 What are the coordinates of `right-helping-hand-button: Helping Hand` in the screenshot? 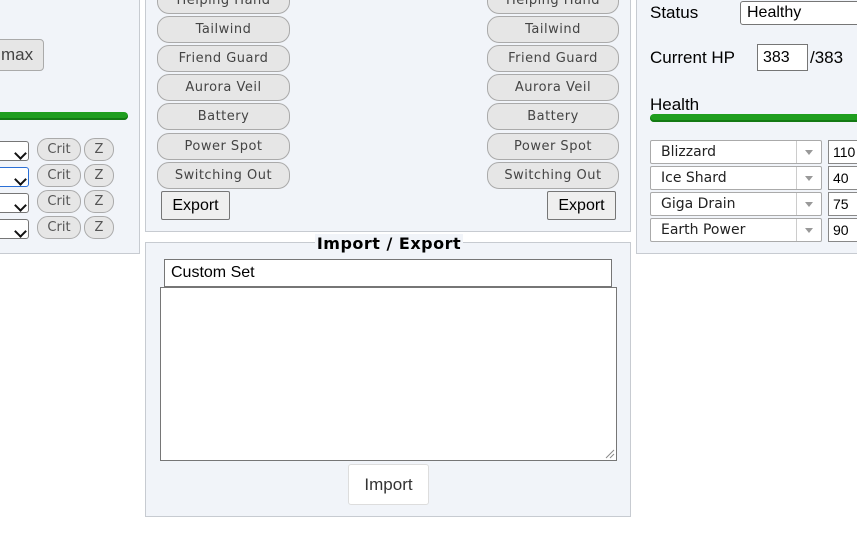 It's located at (553, 7).